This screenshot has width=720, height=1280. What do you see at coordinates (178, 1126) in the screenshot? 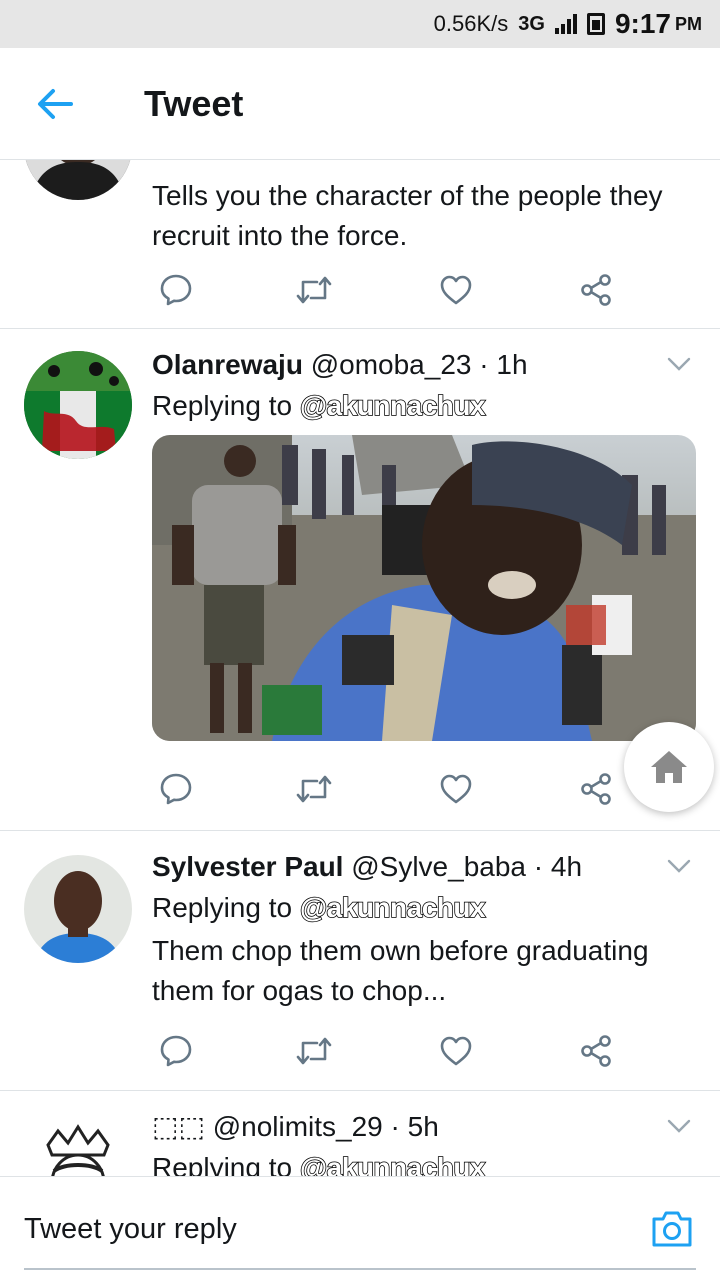
I see `display-name: ⬚⬚` at bounding box center [178, 1126].